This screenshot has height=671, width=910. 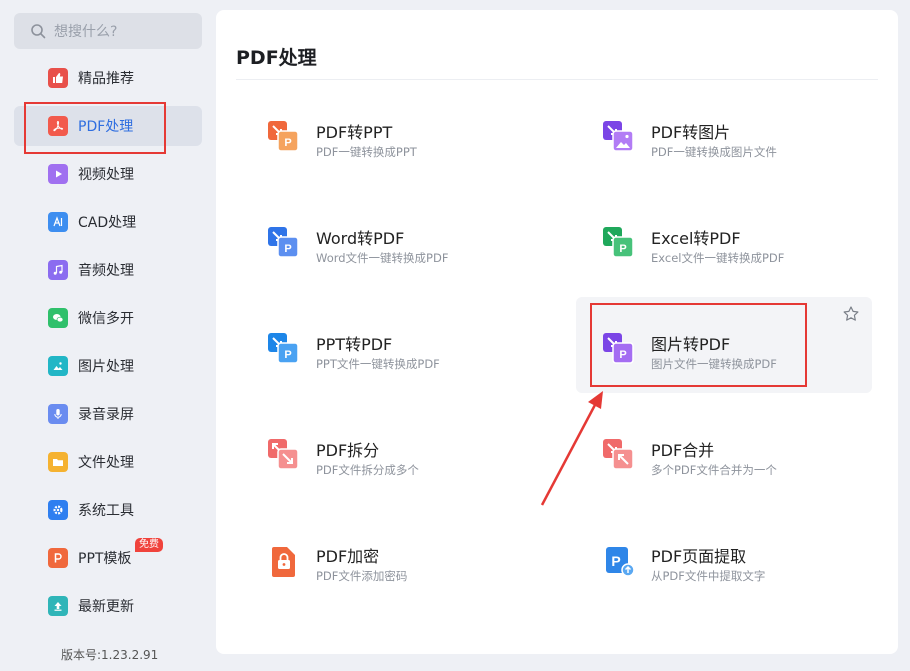 I want to click on sidebar-item-label: 音频处理, so click(x=106, y=271).